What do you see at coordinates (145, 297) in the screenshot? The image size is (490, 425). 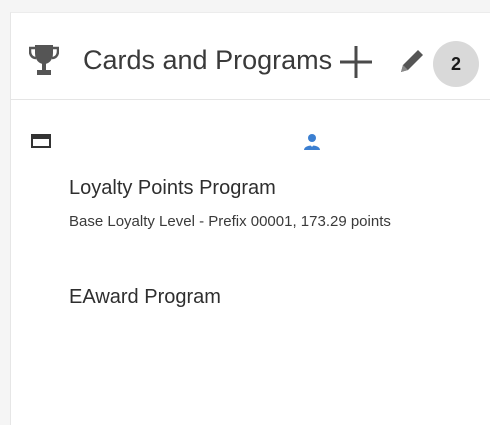 I see `program-name: EAward Program` at bounding box center [145, 297].